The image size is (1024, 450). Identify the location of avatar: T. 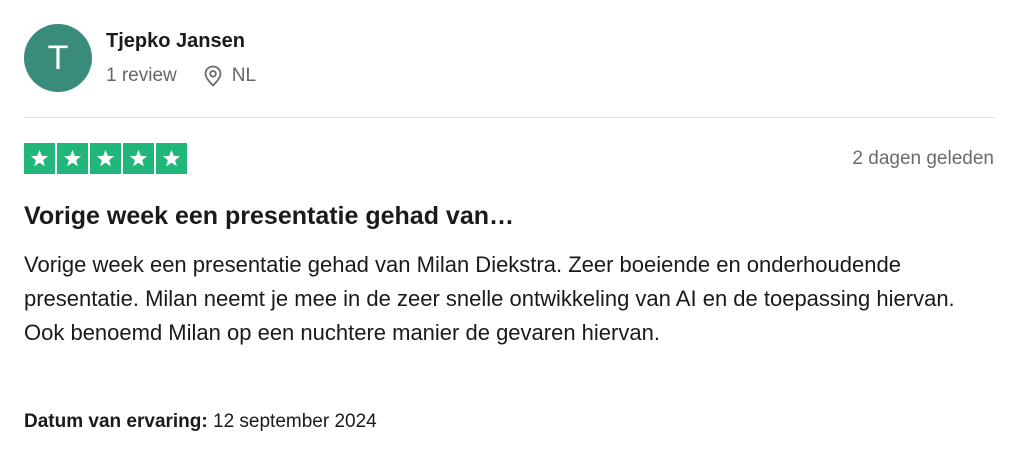
(58, 58).